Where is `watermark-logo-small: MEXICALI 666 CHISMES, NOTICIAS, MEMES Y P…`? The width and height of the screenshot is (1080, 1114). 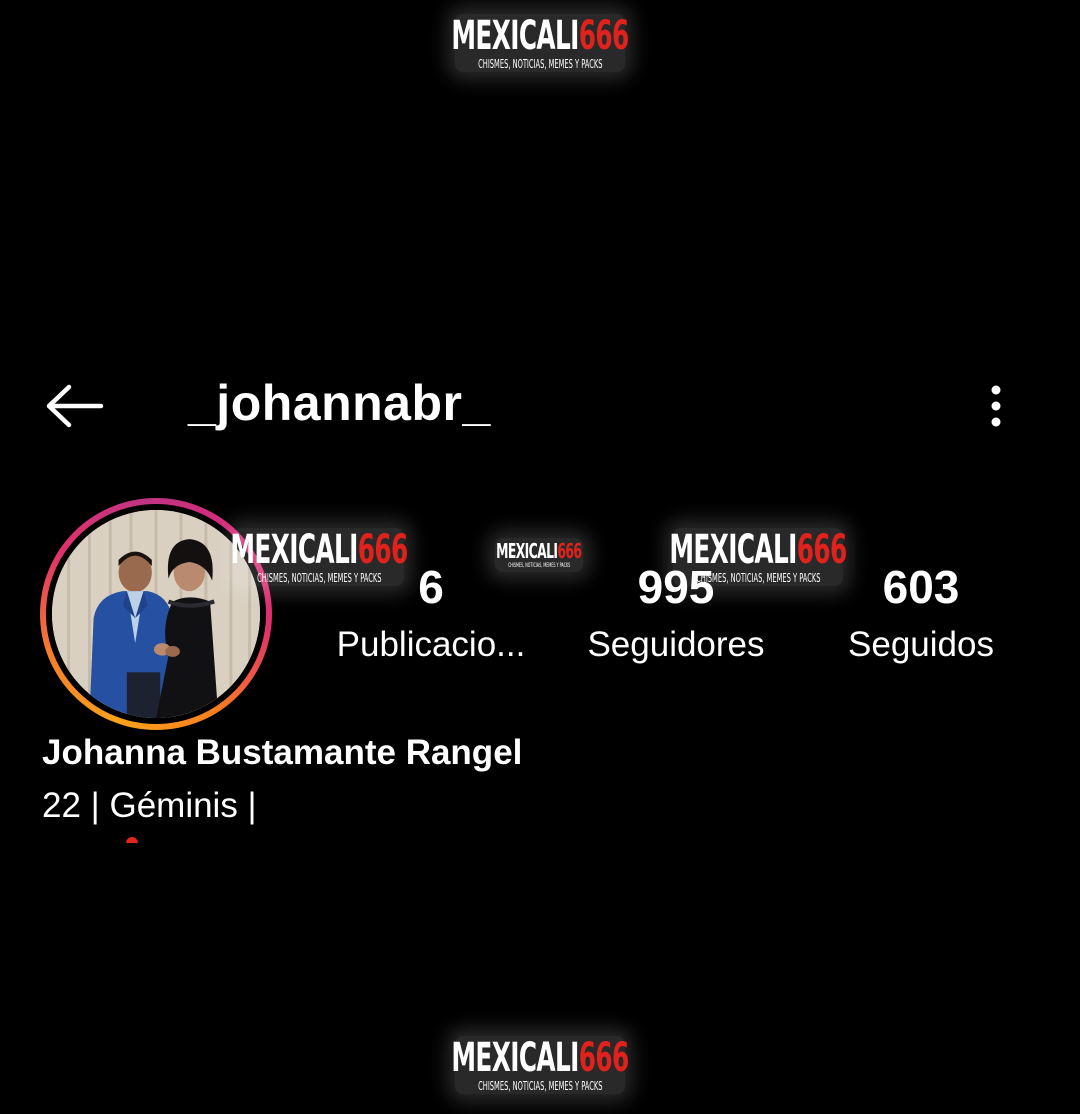 watermark-logo-small: MEXICALI 666 CHISMES, NOTICIAS, MEMES Y P… is located at coordinates (539, 555).